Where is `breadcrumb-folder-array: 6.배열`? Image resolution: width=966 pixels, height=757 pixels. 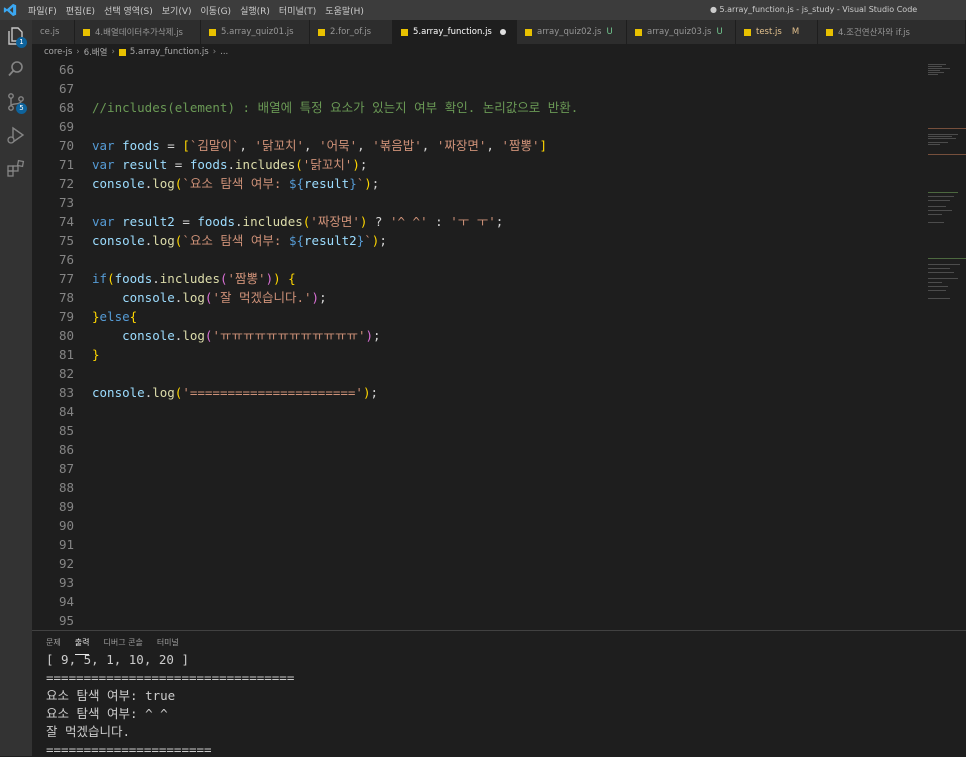 breadcrumb-folder-array: 6.배열 is located at coordinates (96, 52).